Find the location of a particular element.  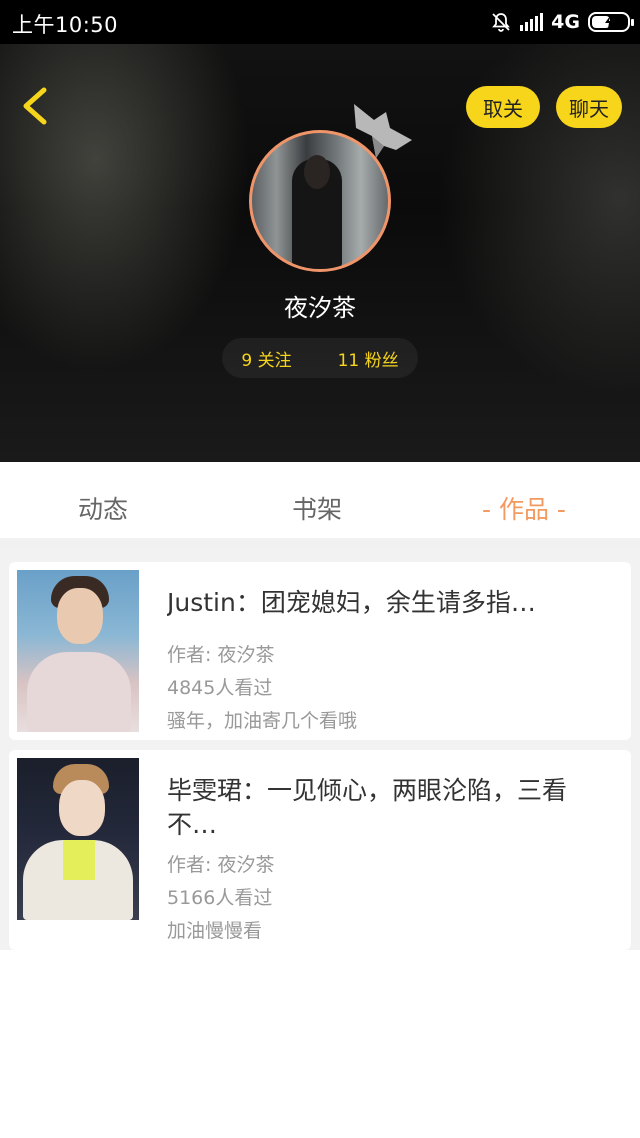

tab-works: - 作品 - is located at coordinates (524, 508).